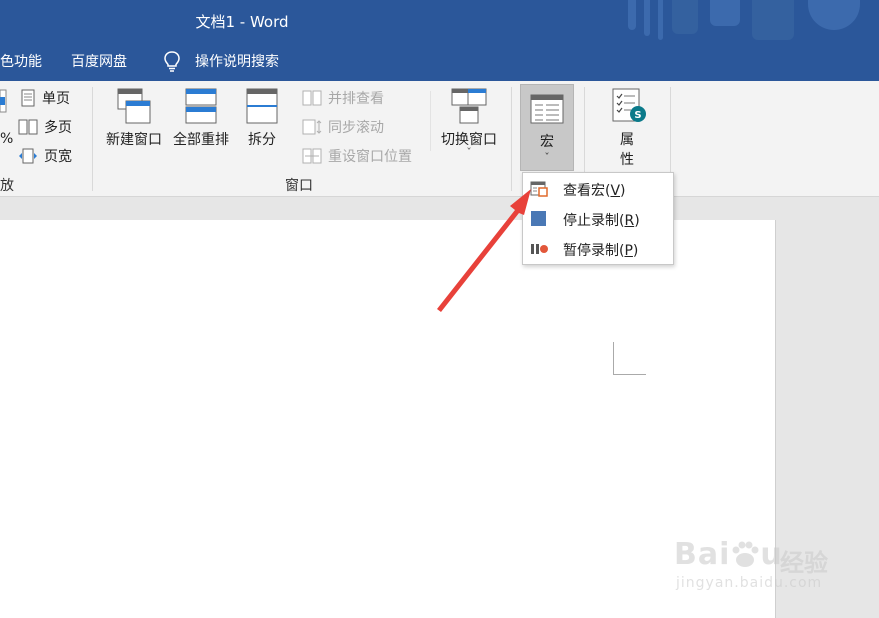  I want to click on macros-button: 宏 ˇ, so click(547, 127).